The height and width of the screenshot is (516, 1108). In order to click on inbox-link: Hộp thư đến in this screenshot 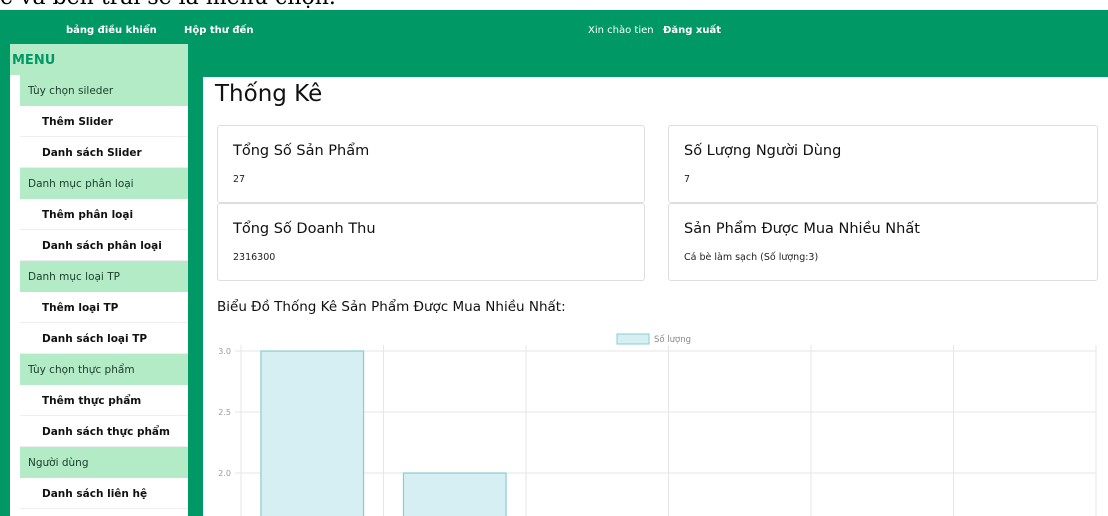, I will do `click(218, 30)`.